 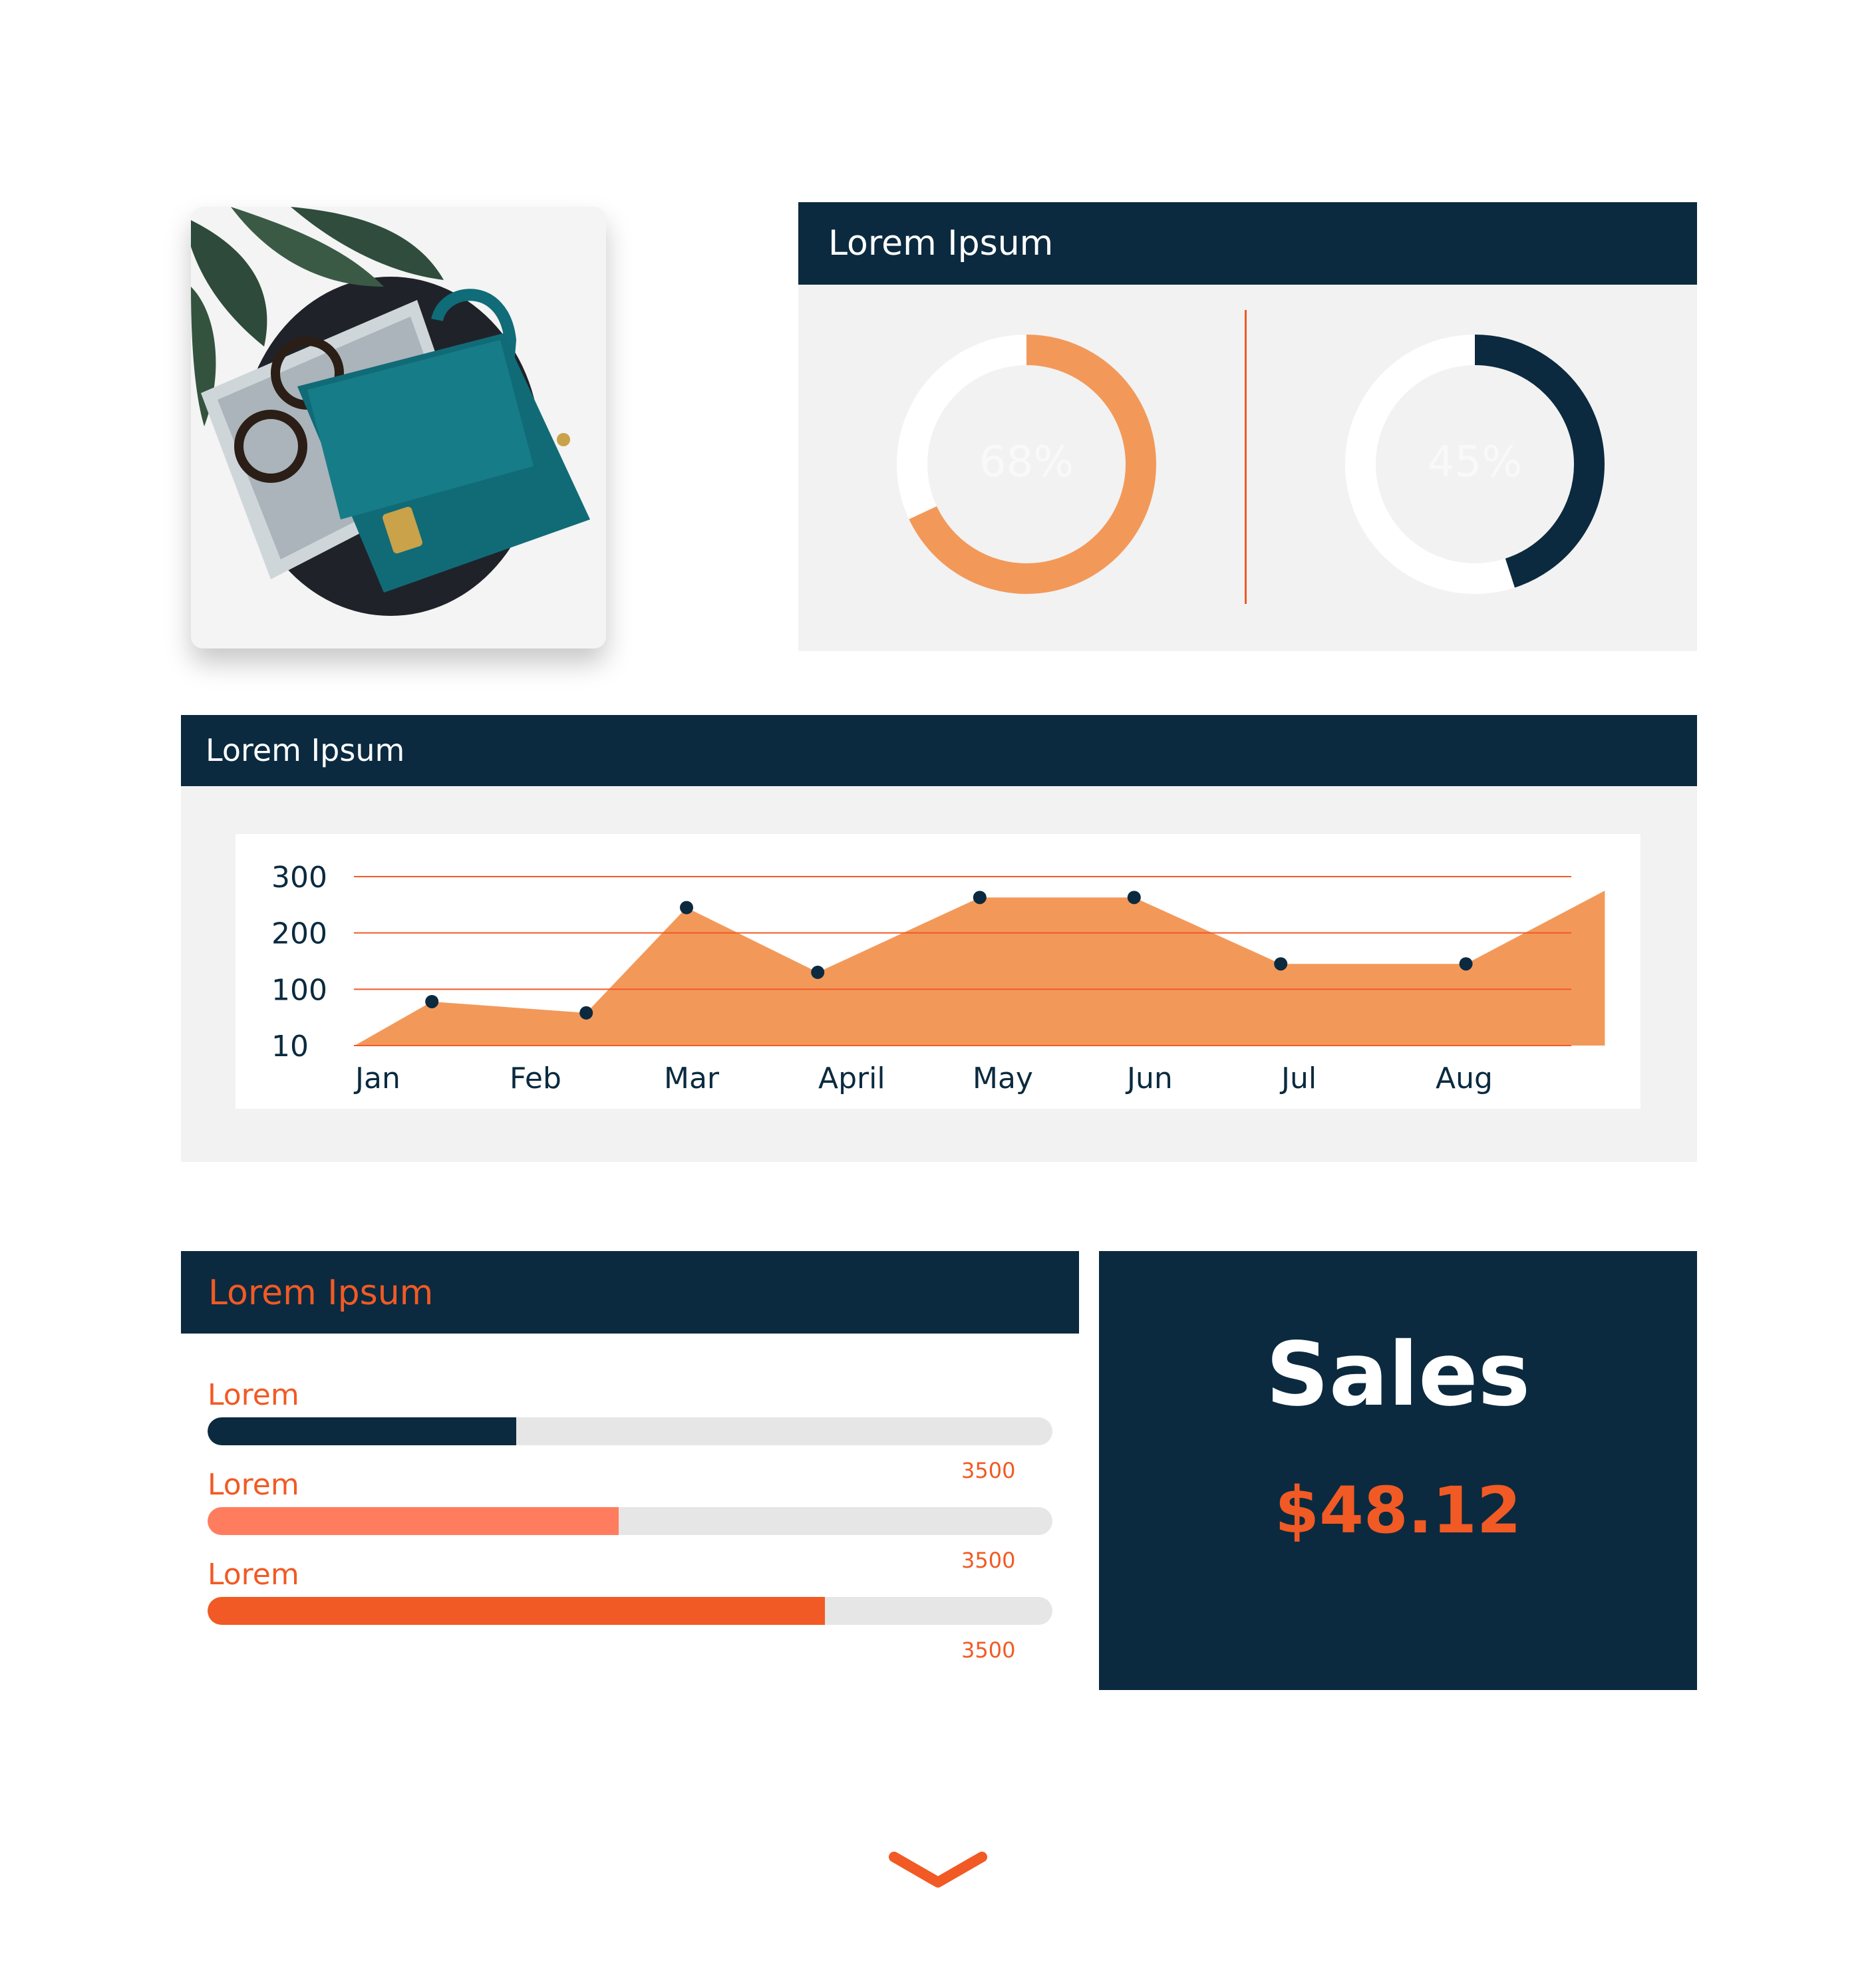 I want to click on donut-divider, so click(x=1246, y=457).